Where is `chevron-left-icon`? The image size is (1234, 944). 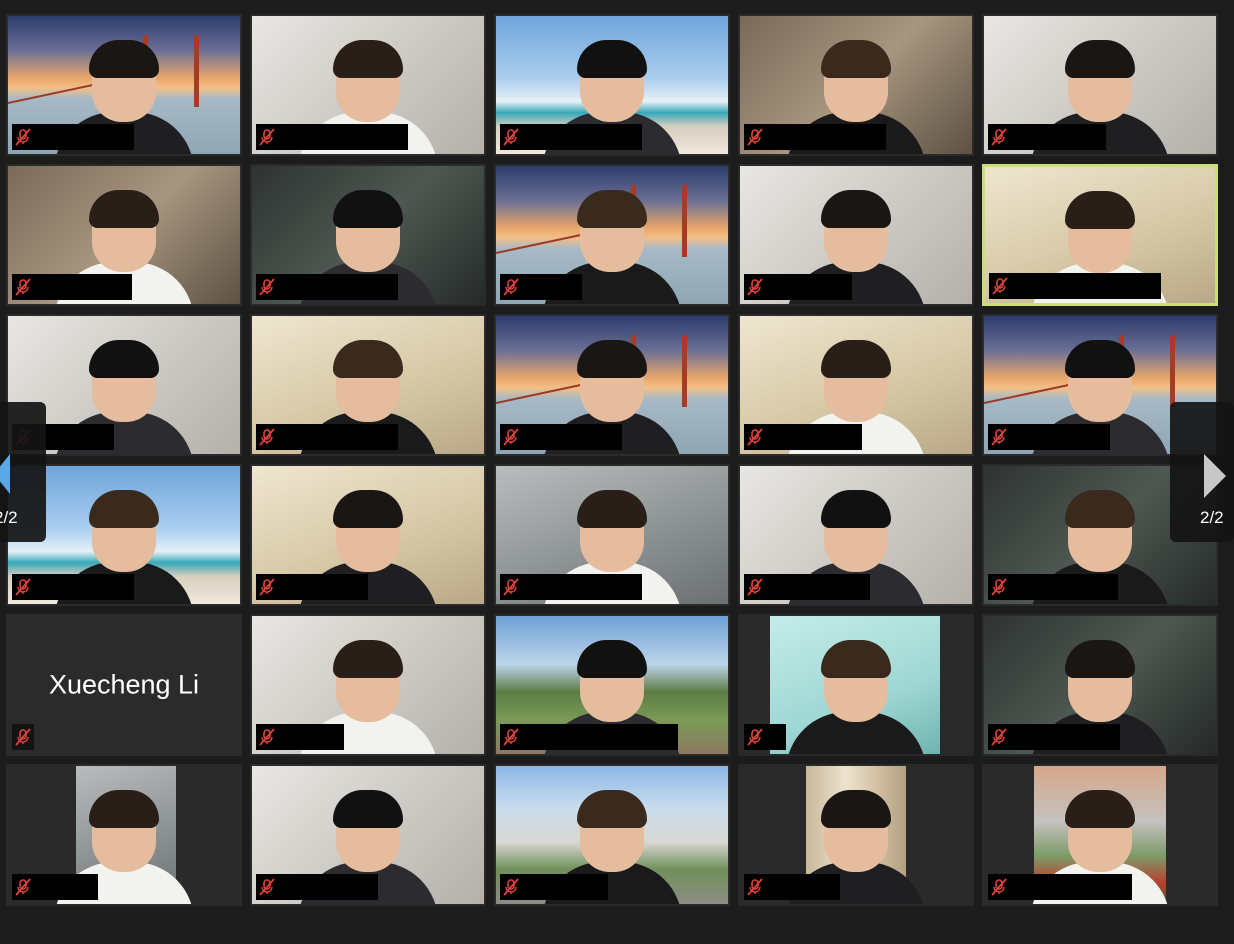
chevron-left-icon is located at coordinates (6, 476).